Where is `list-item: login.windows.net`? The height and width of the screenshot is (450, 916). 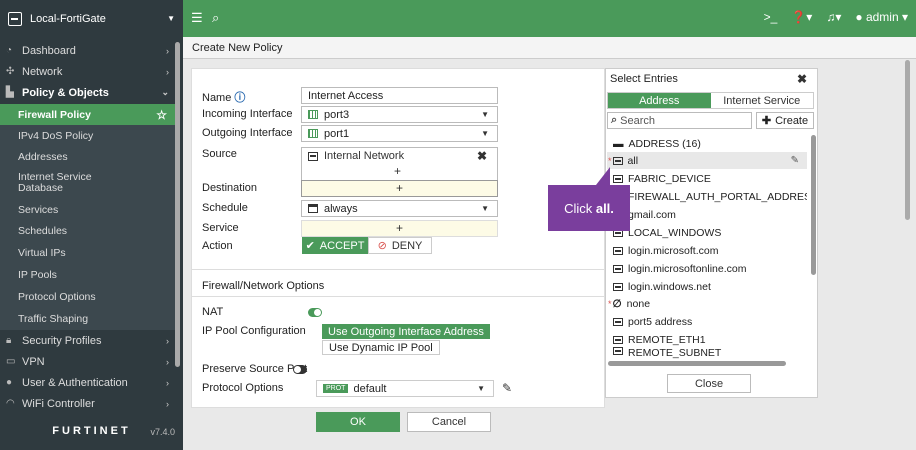
list-item: login.windows.net is located at coordinates (707, 286).